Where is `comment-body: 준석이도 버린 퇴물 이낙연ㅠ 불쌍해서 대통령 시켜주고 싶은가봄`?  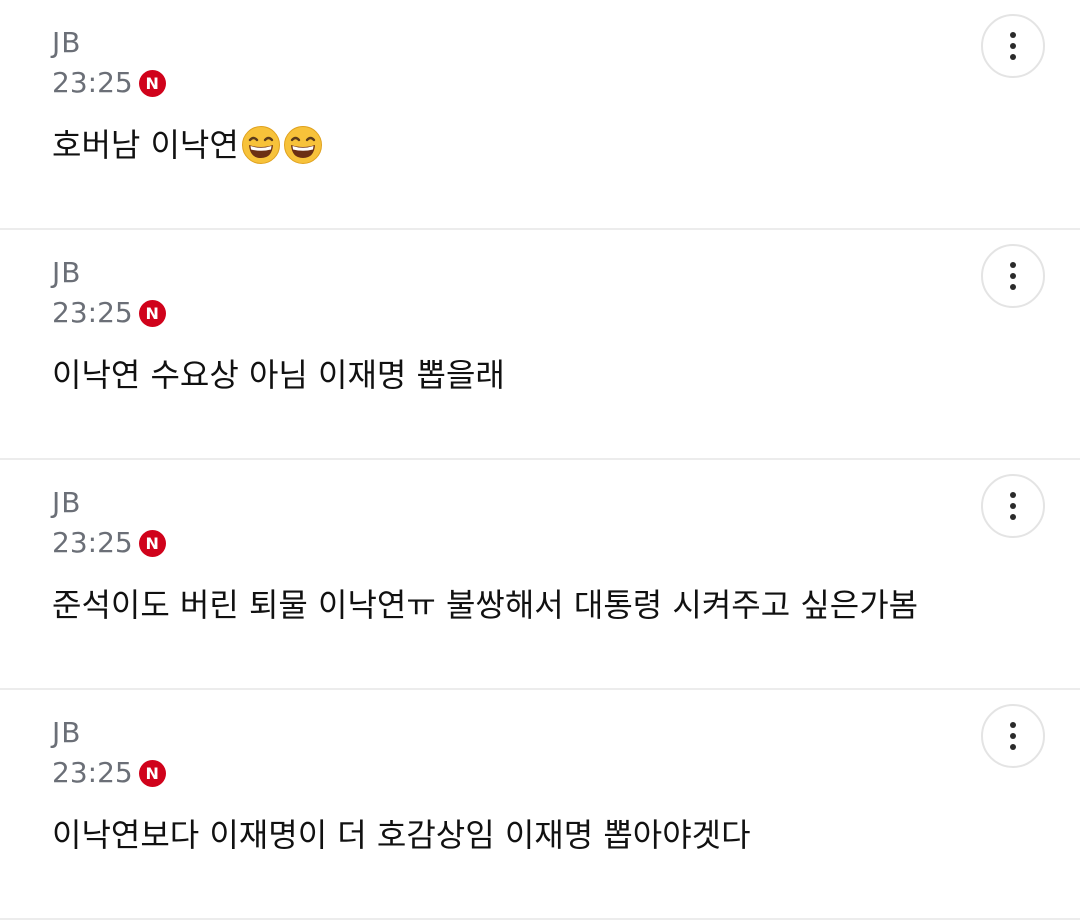
comment-body: 준석이도 버린 퇴물 이낙연ㅠ 불쌍해서 대통령 시켜주고 싶은가봄 is located at coordinates (485, 605).